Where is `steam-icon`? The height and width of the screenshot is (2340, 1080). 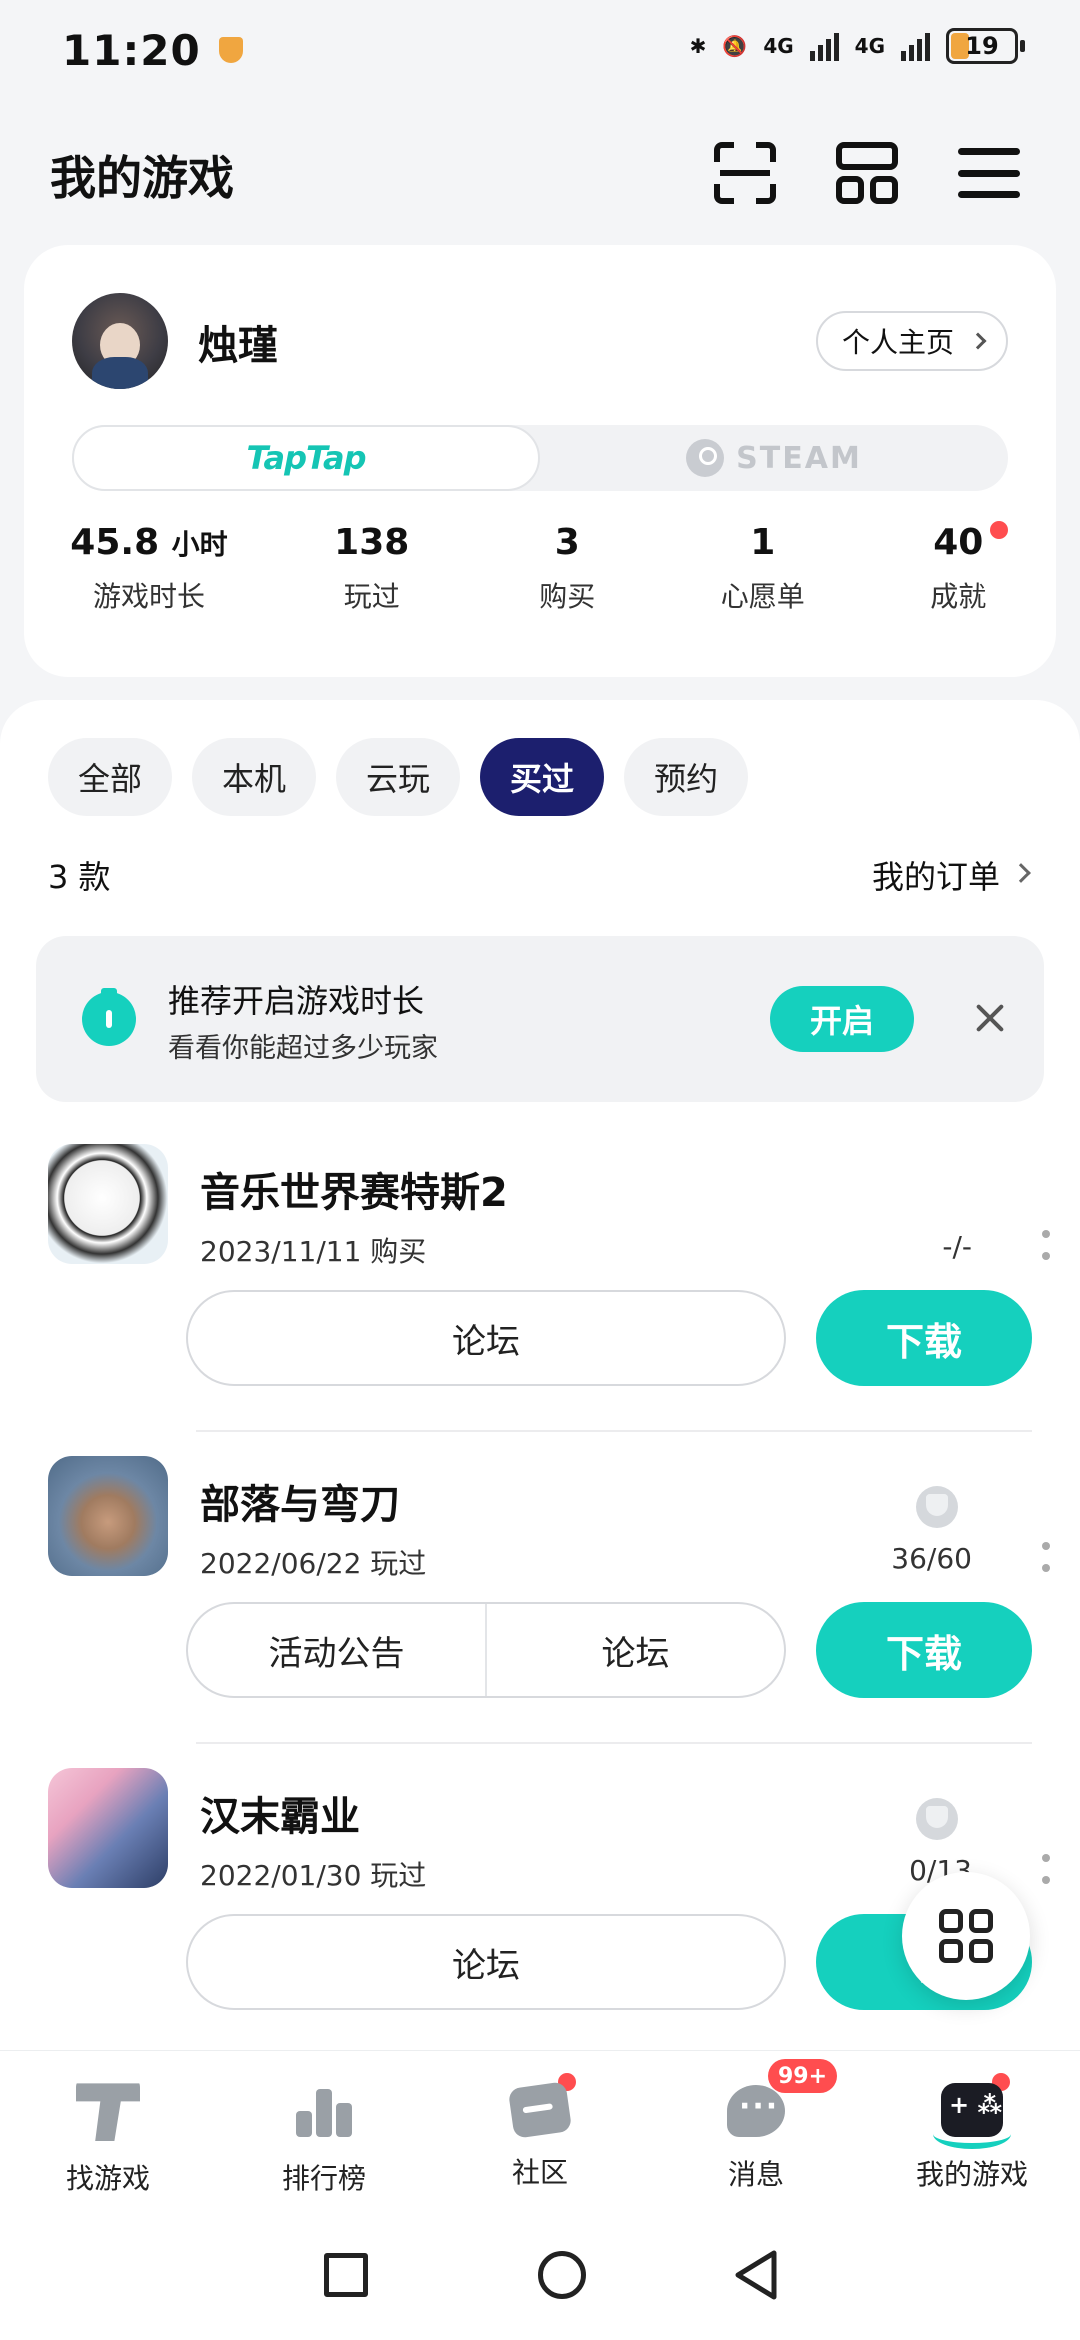 steam-icon is located at coordinates (705, 458).